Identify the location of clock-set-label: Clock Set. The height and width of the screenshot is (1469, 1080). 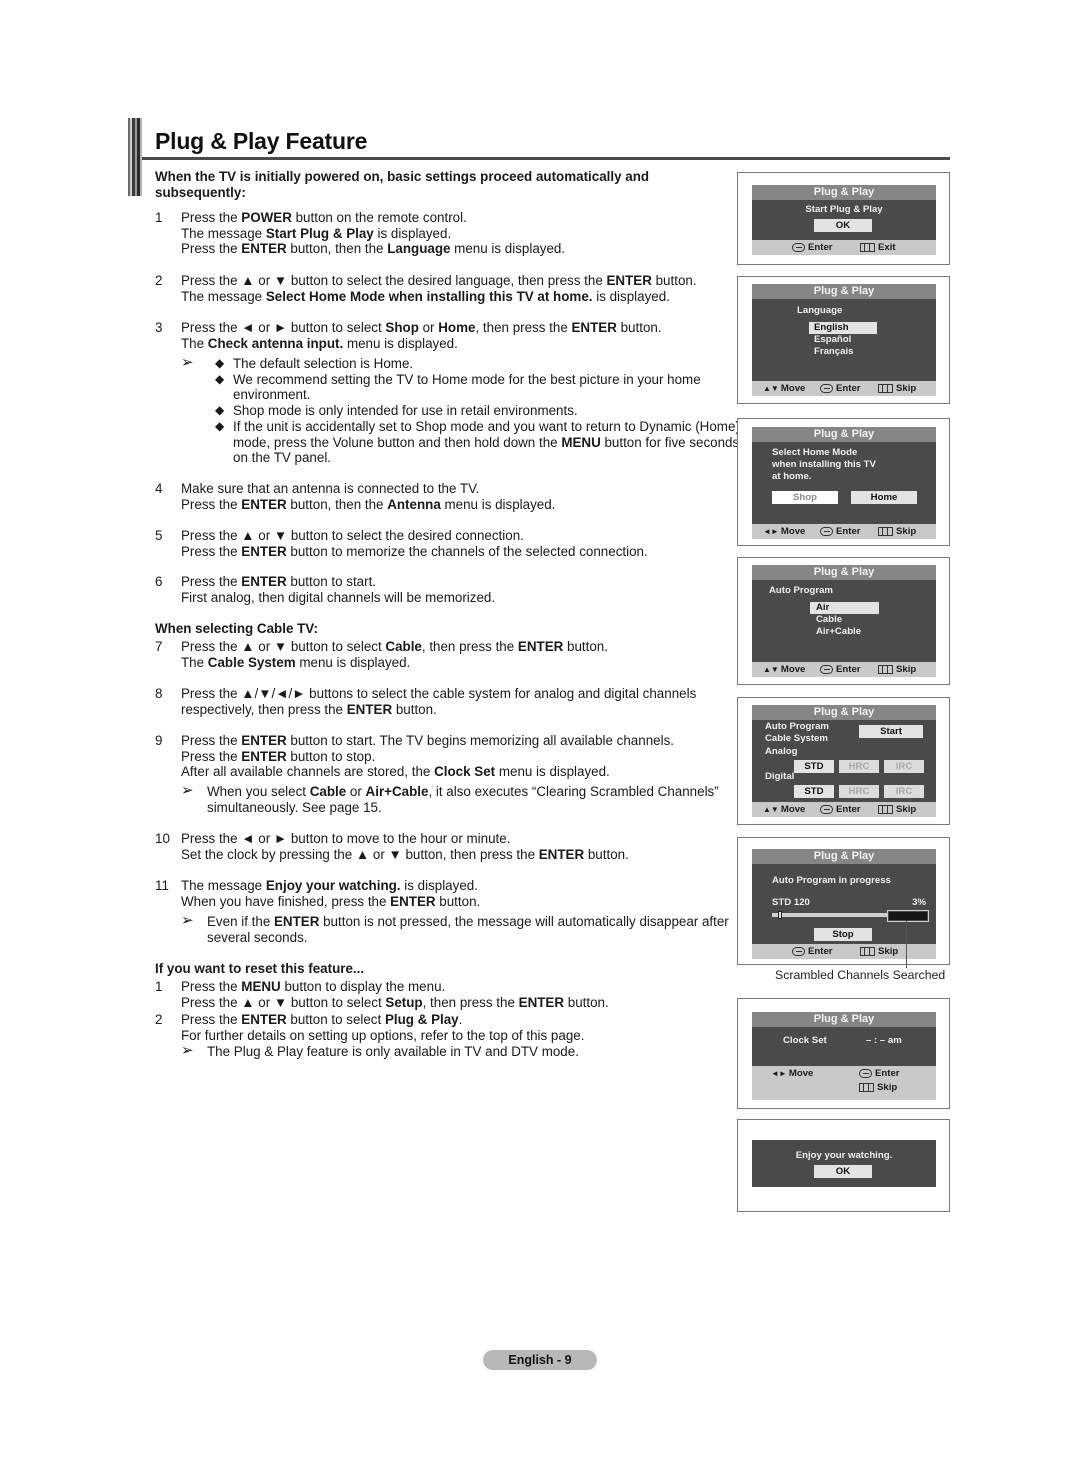
(805, 1040).